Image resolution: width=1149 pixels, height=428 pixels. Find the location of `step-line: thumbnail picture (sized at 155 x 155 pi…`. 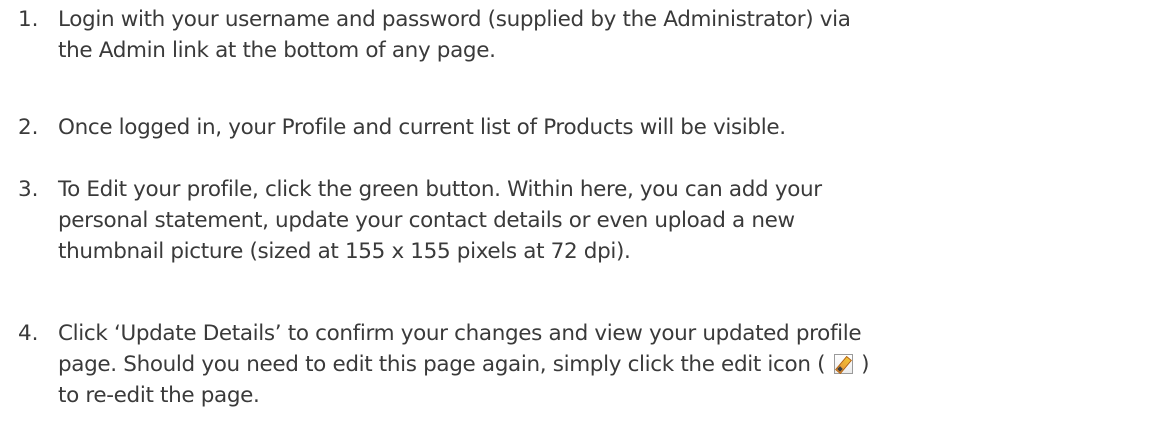

step-line: thumbnail picture (sized at 155 x 155 pi… is located at coordinates (344, 251).